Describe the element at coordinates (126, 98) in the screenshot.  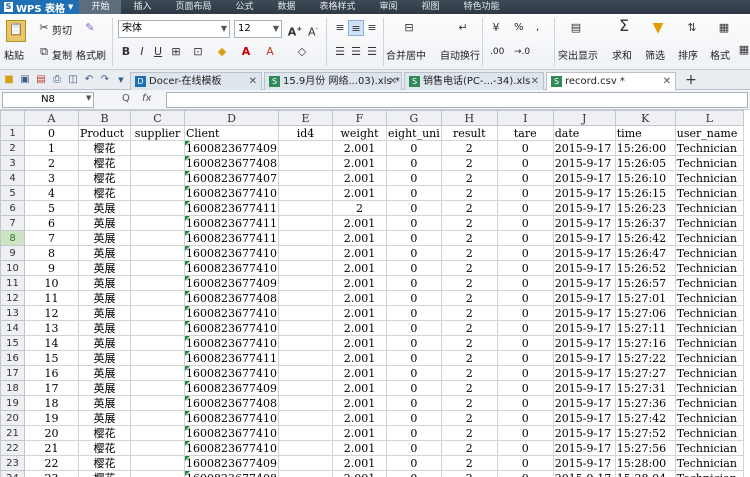
I see `zoom-icon: Q` at that location.